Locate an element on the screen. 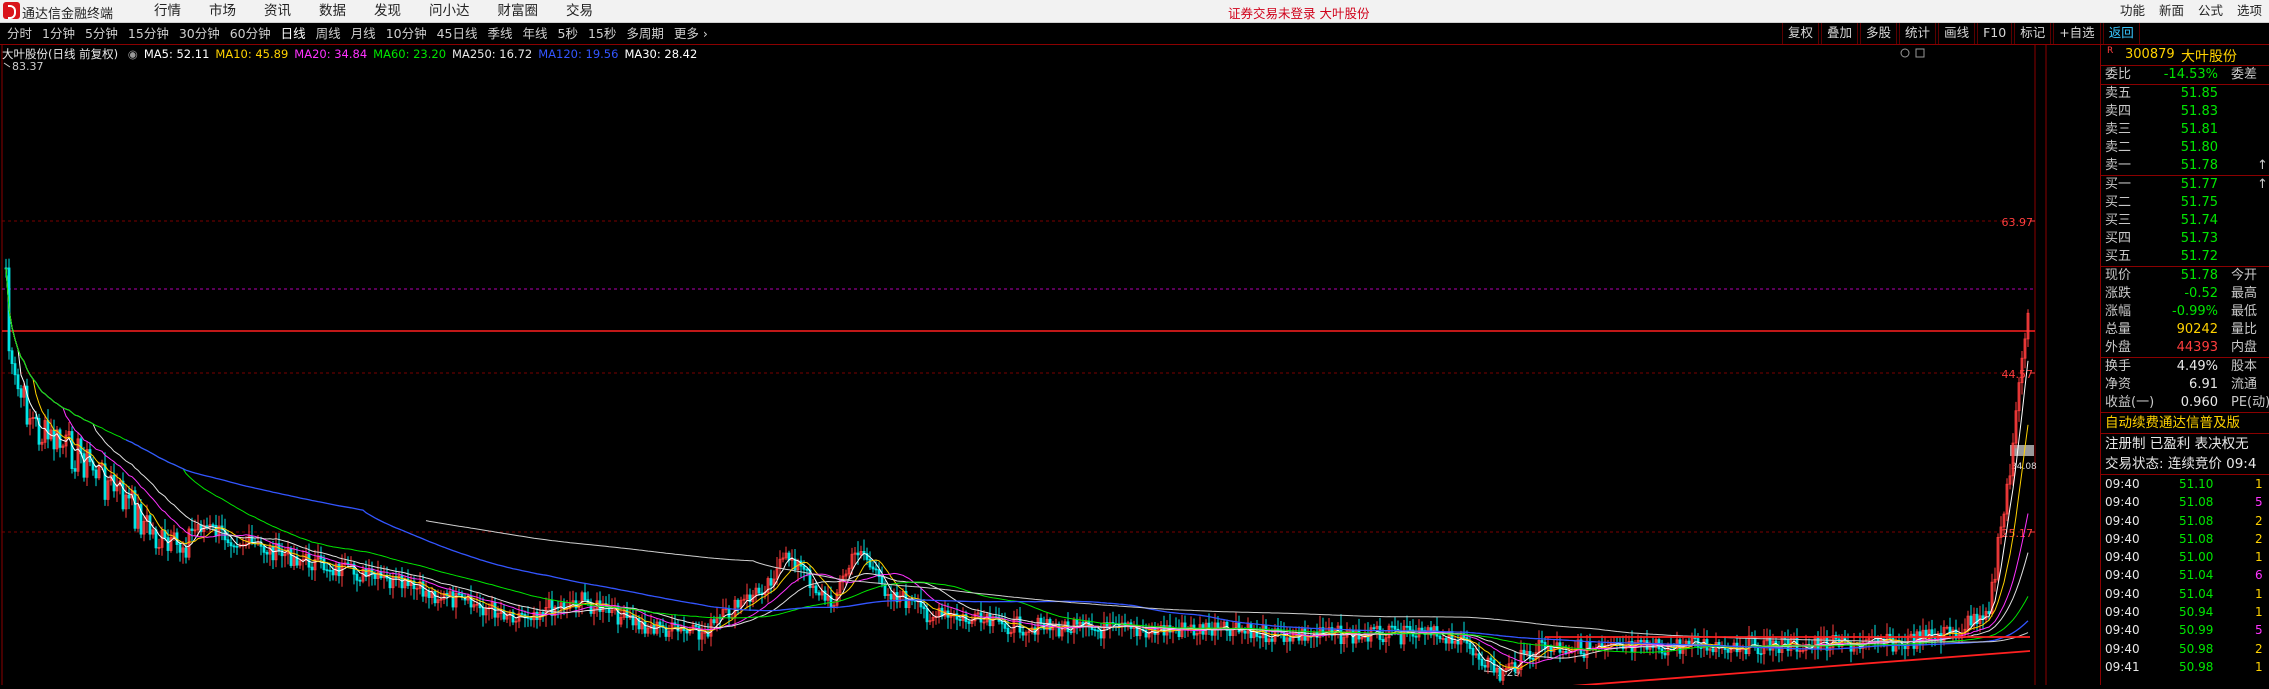 This screenshot has height=689, width=2269. top-right-item-0: 功能 is located at coordinates (2132, 11).